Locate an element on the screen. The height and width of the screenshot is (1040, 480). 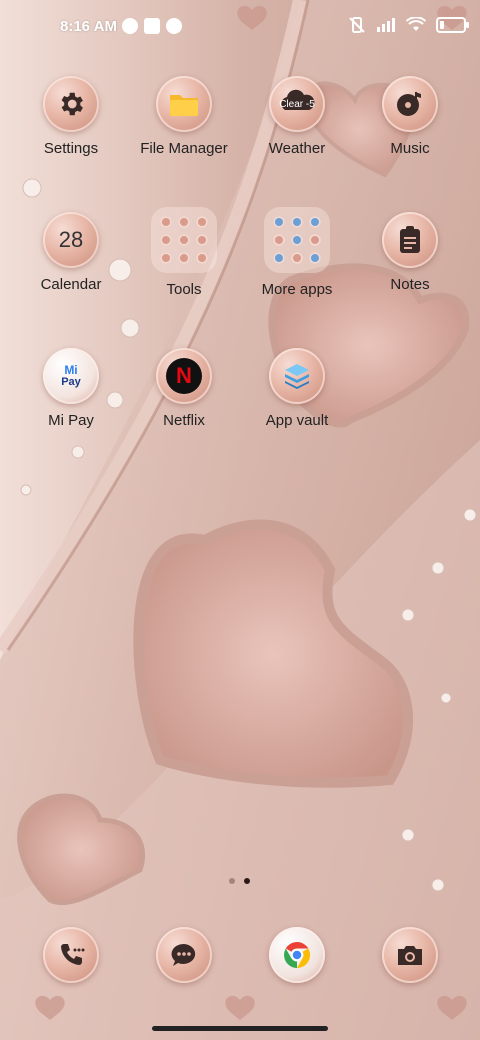
app-vault: App vault is located at coordinates (297, 389).